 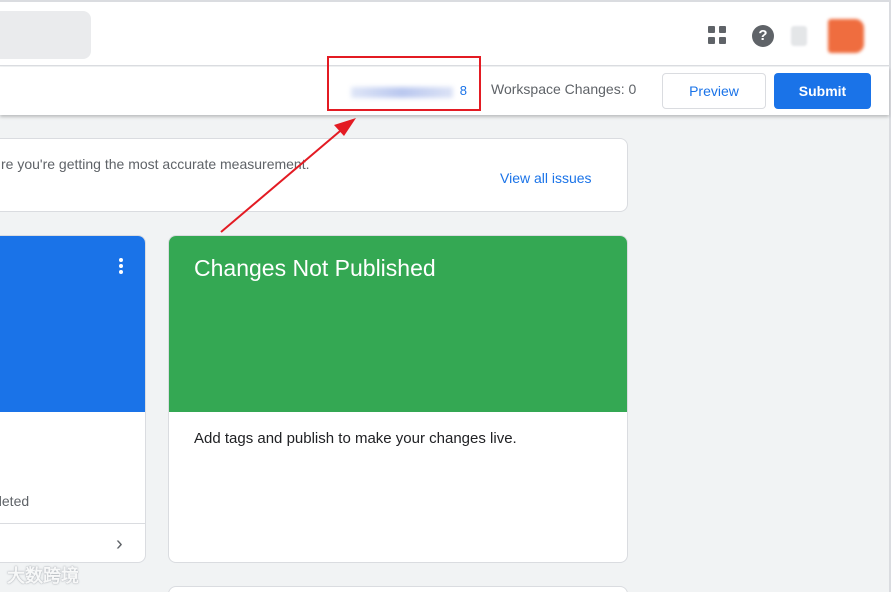 I want to click on annotation-arrow-head, so click(x=345, y=127).